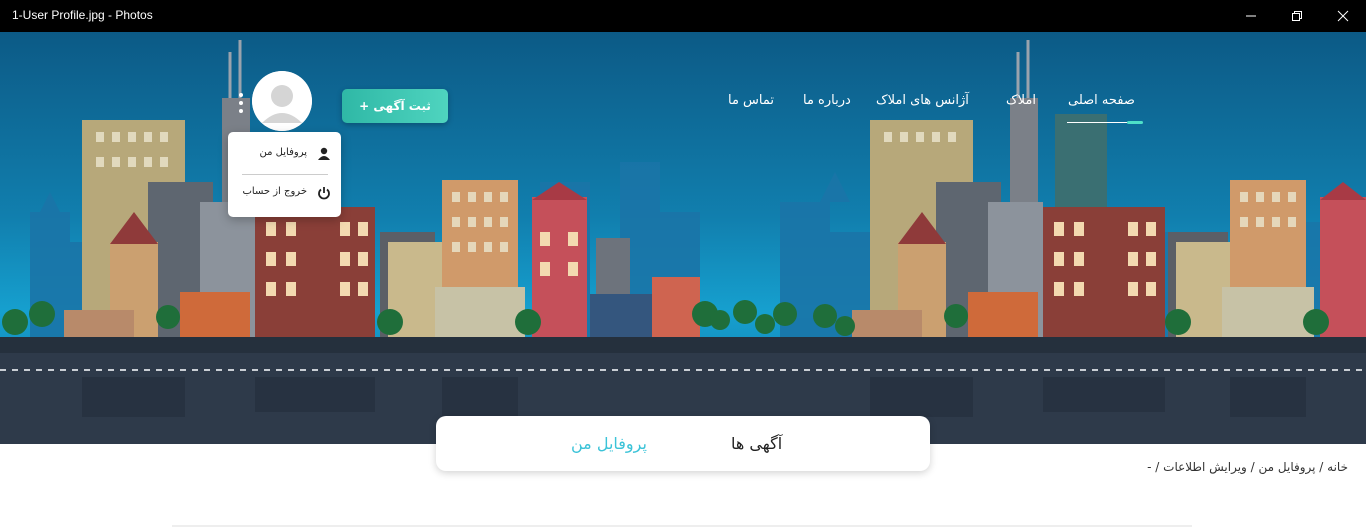 This screenshot has width=1366, height=528. Describe the element at coordinates (922, 100) in the screenshot. I see `nav-item-agencies: آژانس های املاک` at that location.